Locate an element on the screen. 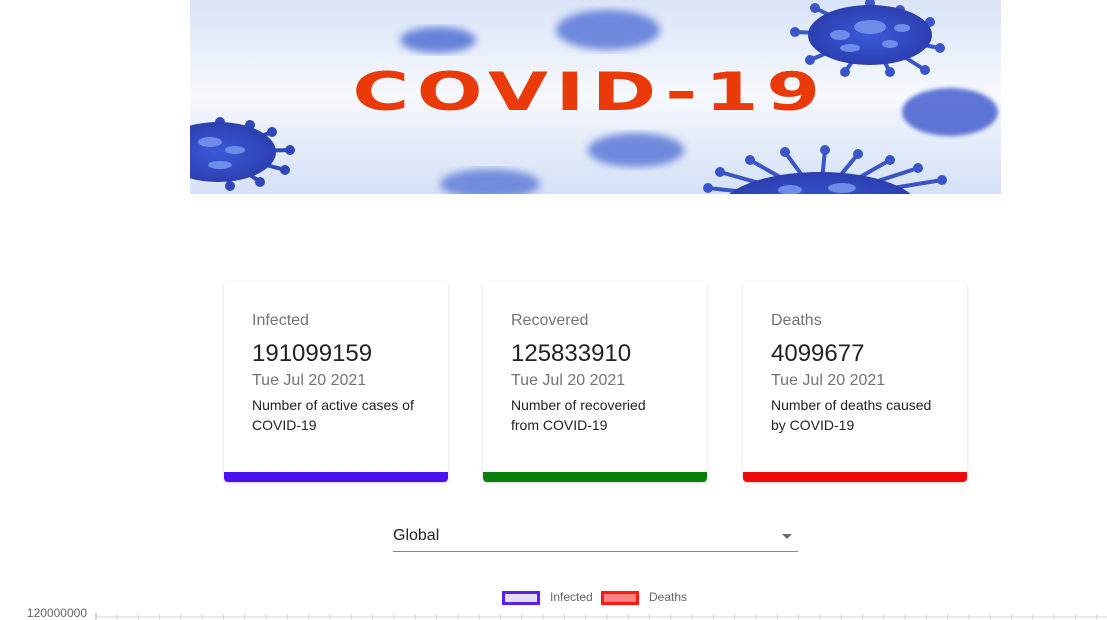  chevron-down-icon is located at coordinates (787, 536).